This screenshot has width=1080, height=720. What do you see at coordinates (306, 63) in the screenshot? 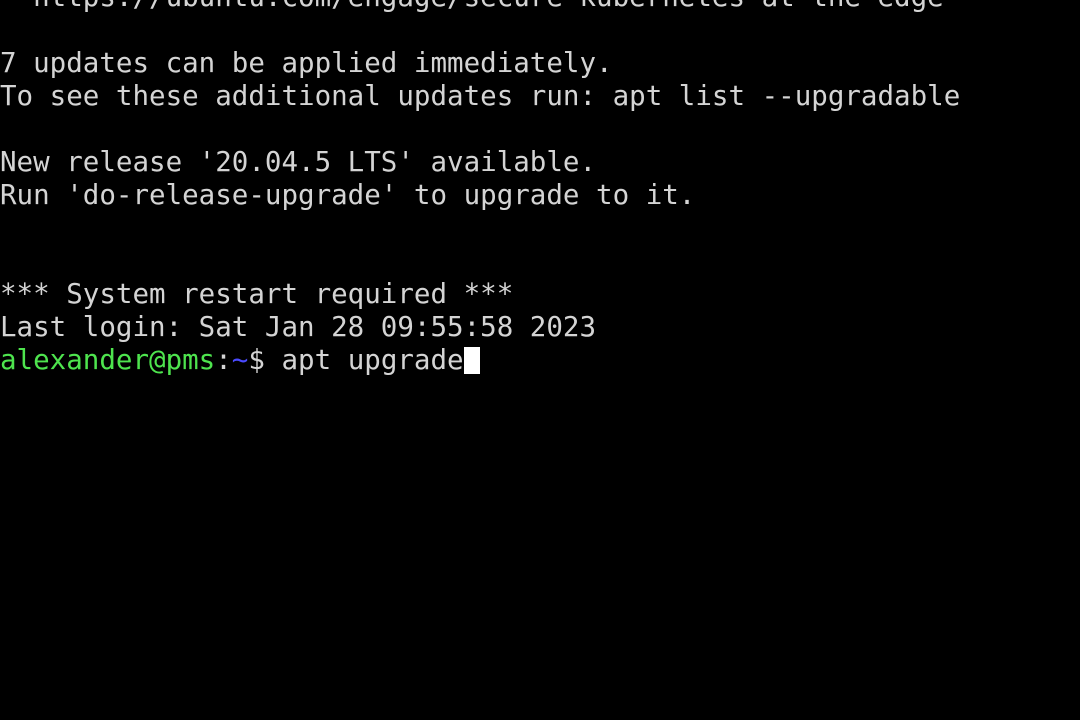
I see `terminal-line-updates-count: 7 updates can be applied immediately.` at bounding box center [306, 63].